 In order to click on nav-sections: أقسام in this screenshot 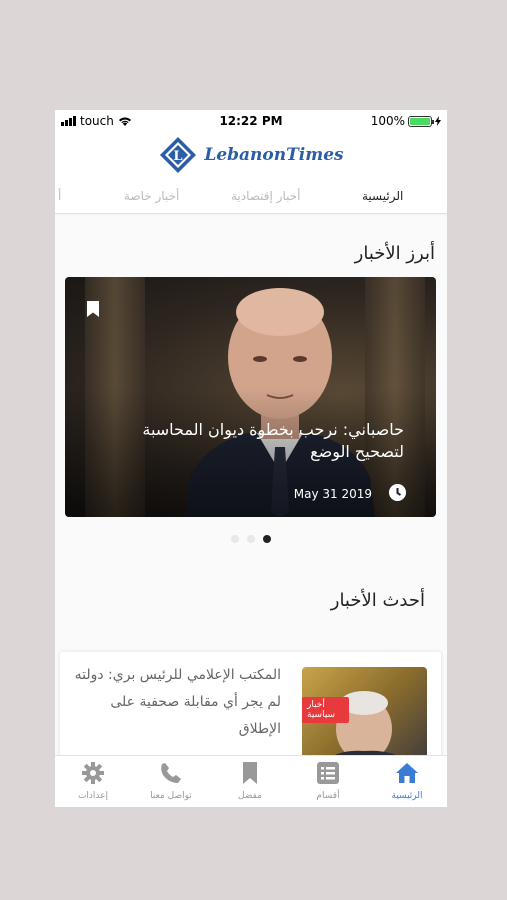, I will do `click(328, 781)`.